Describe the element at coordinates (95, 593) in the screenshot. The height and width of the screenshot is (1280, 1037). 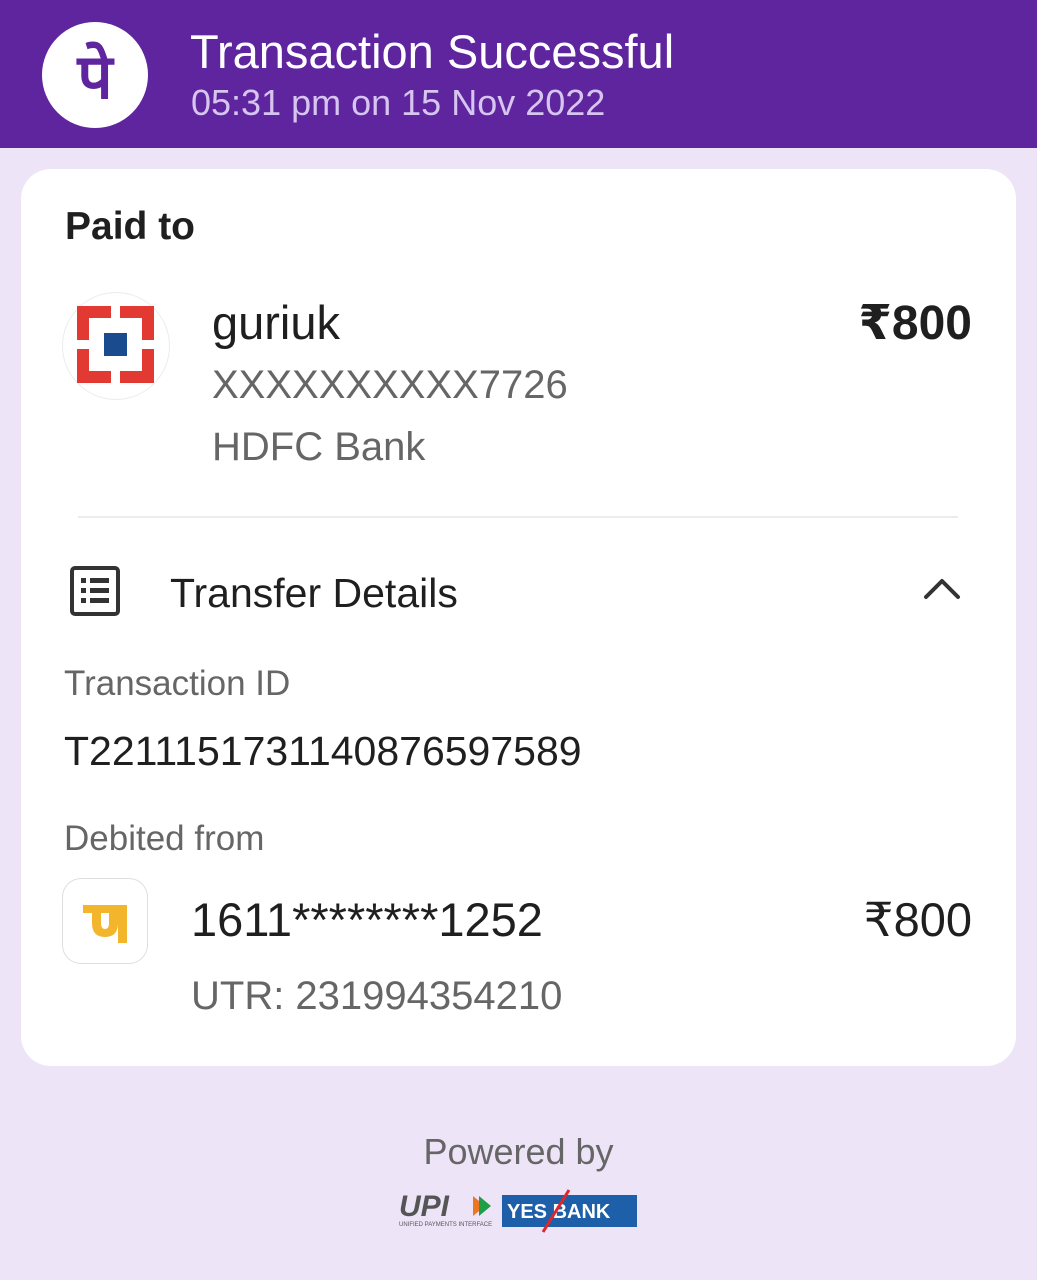
I see `receipt-list-icon` at that location.